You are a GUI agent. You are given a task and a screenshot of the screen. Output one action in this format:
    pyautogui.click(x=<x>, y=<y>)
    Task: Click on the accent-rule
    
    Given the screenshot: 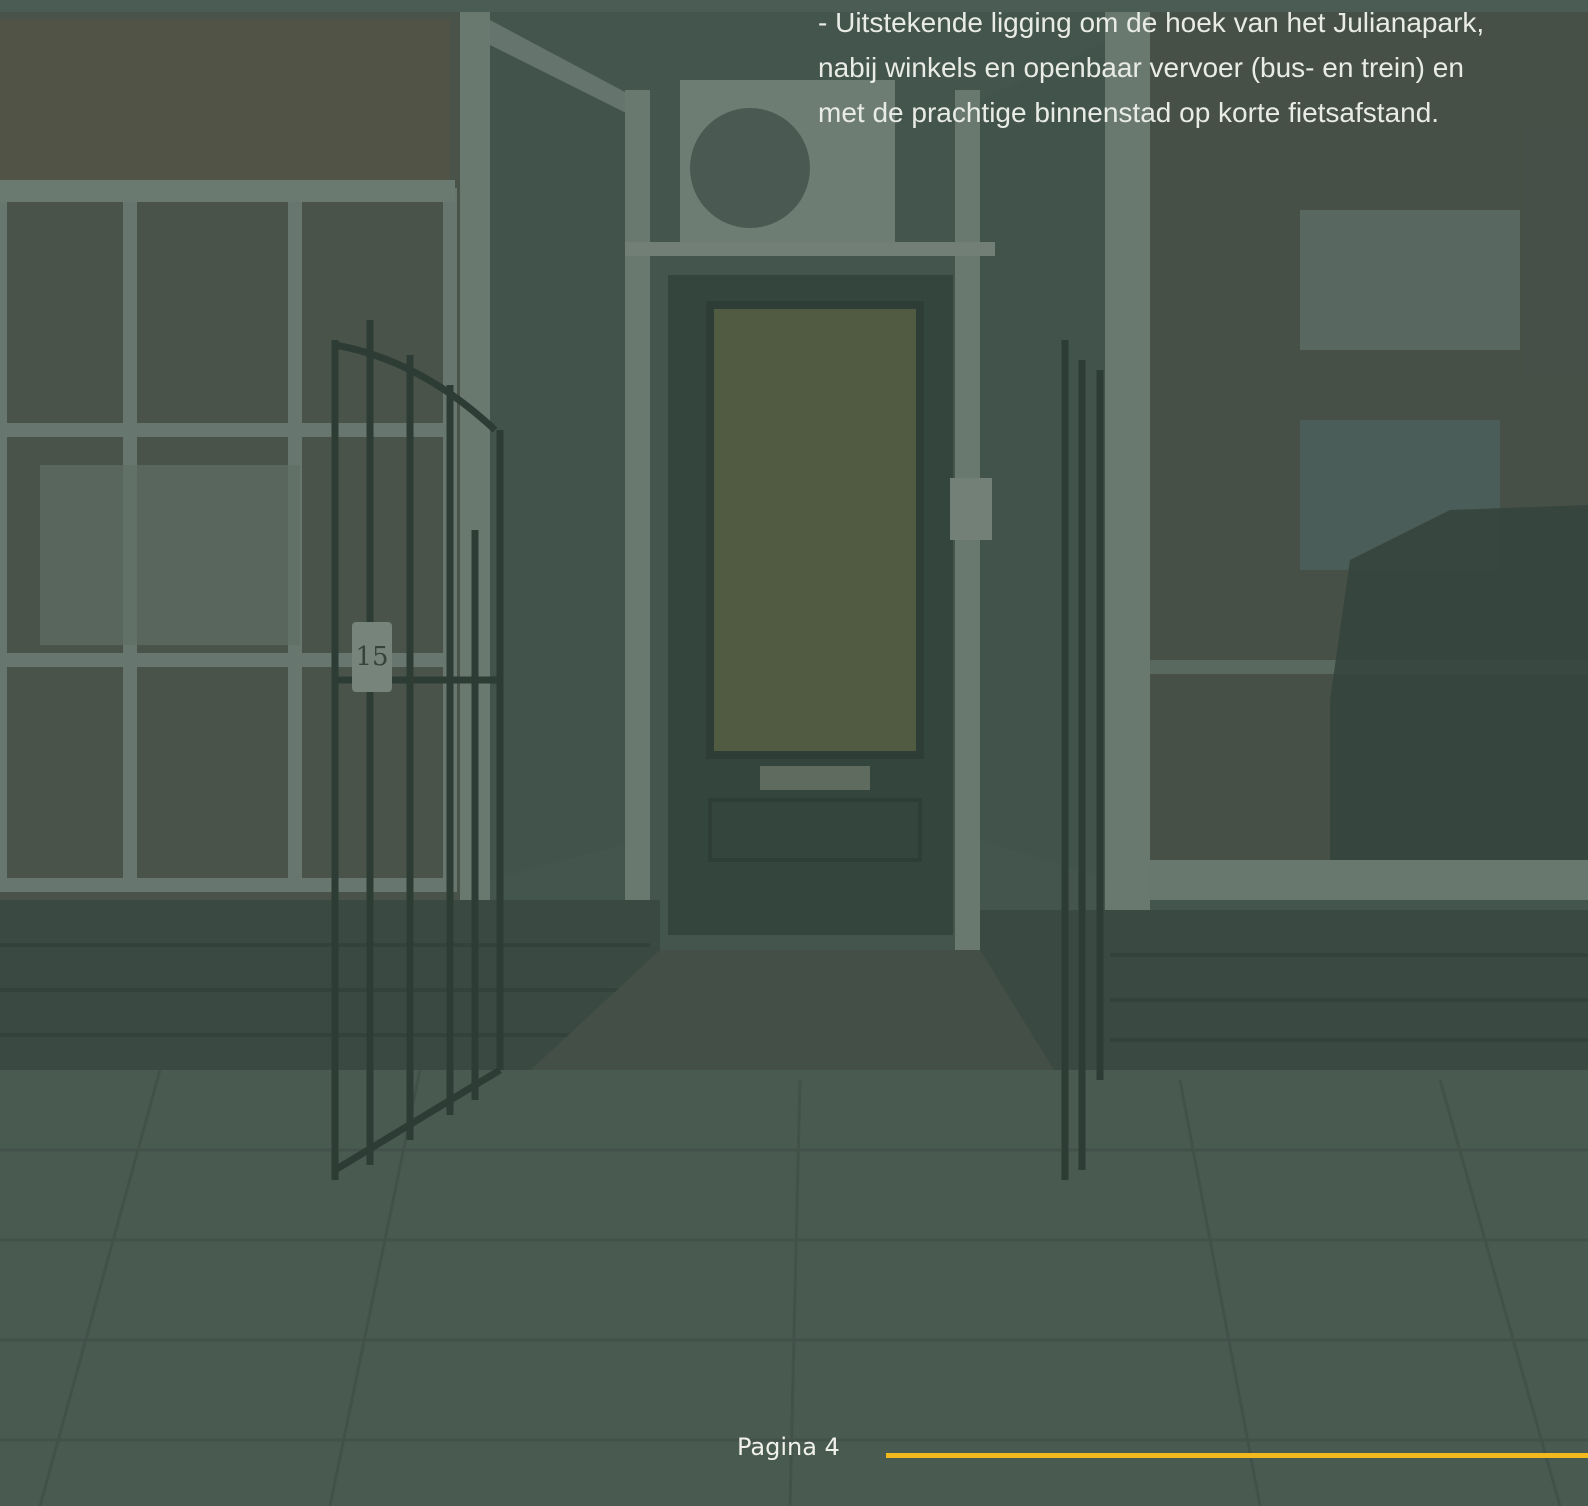 What is the action you would take?
    pyautogui.click(x=1237, y=1455)
    